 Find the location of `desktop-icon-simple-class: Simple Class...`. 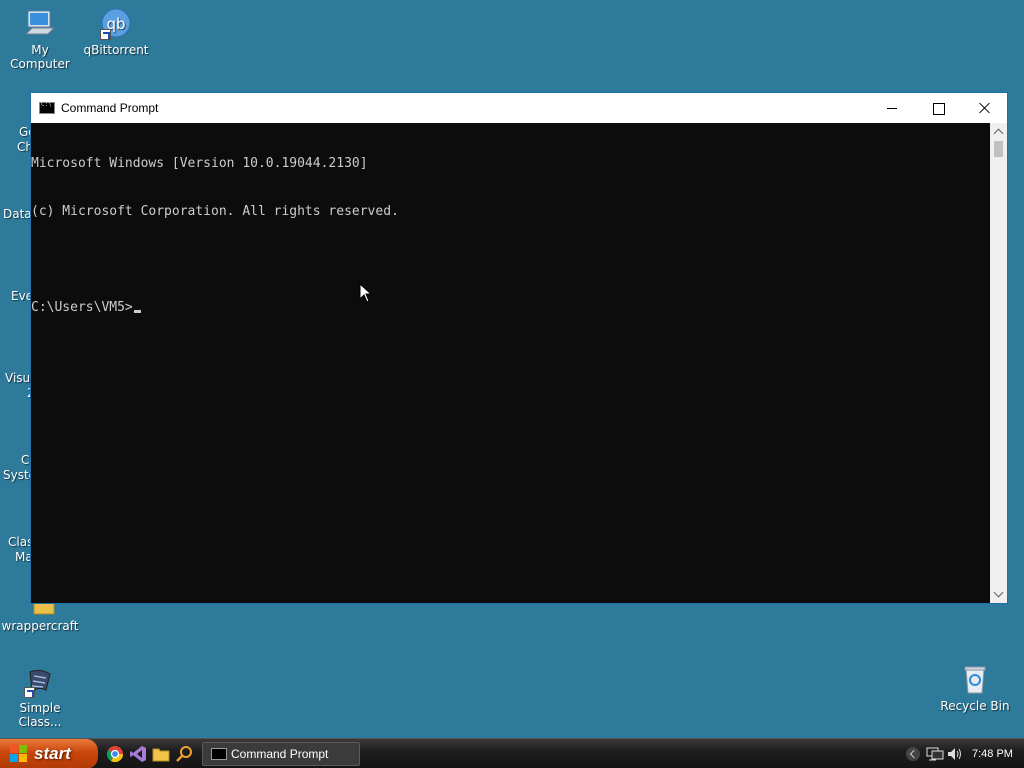

desktop-icon-simple-class: Simple Class... is located at coordinates (40, 697).